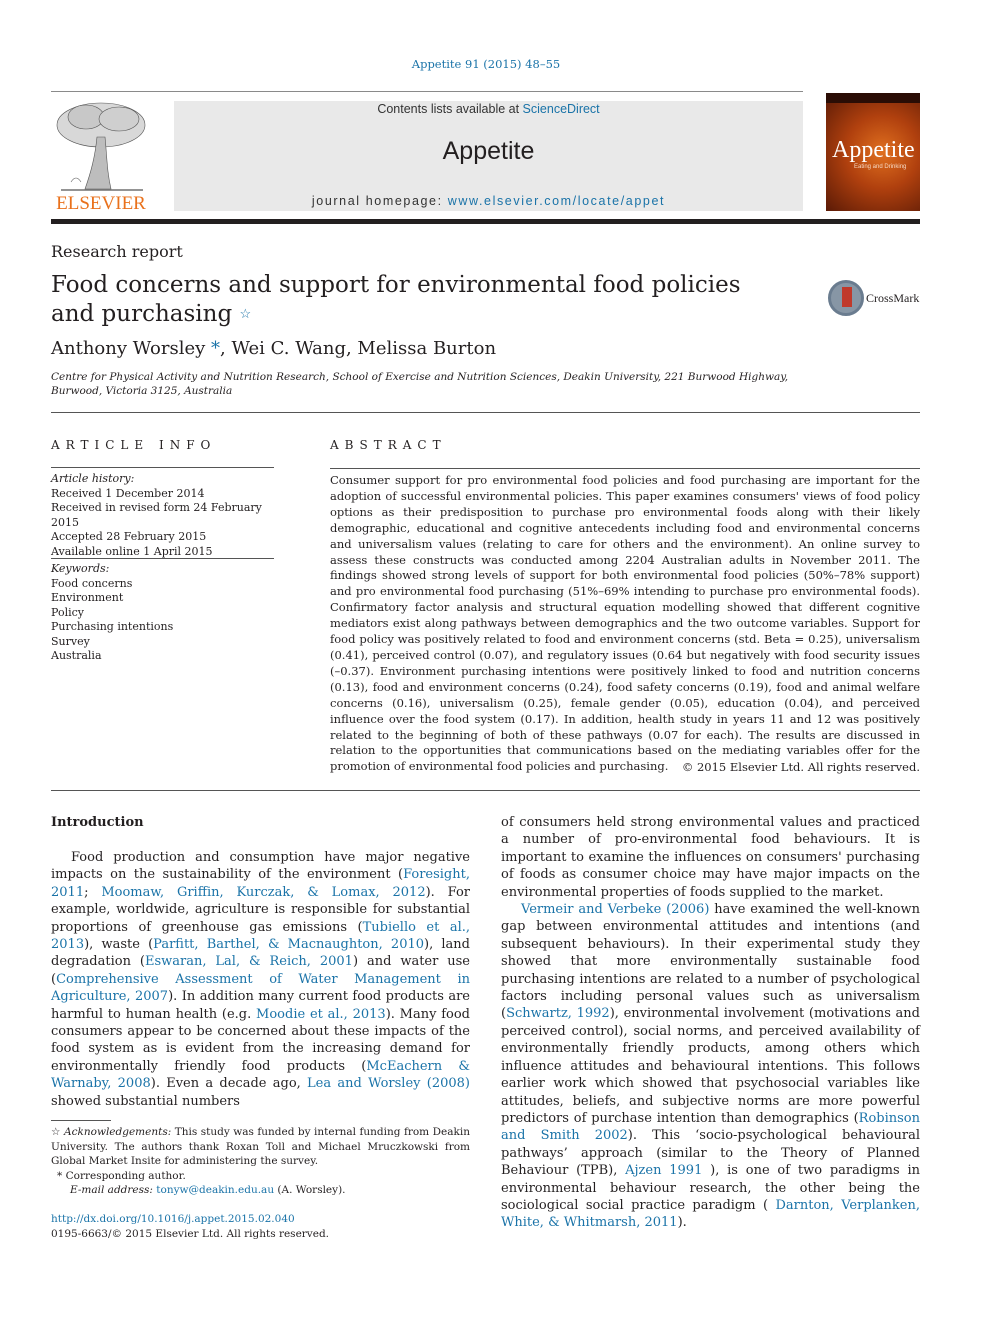  What do you see at coordinates (134, 445) in the screenshot?
I see `article-info-heading: ARTICLE INFO` at bounding box center [134, 445].